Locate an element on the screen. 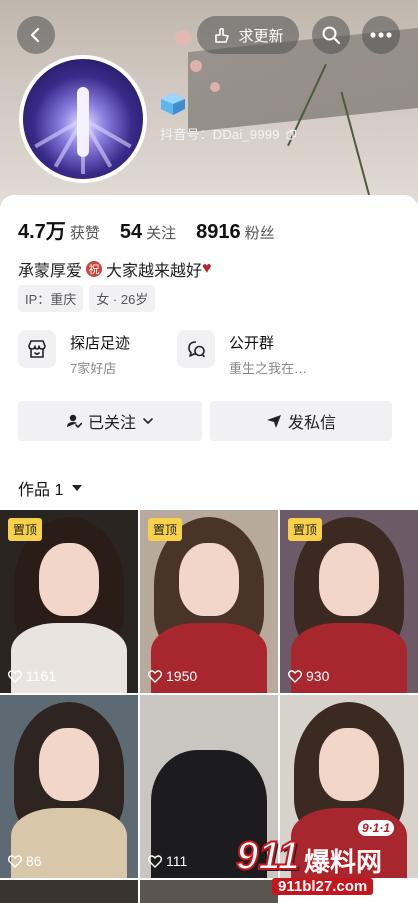  following-value: 54 is located at coordinates (131, 232).